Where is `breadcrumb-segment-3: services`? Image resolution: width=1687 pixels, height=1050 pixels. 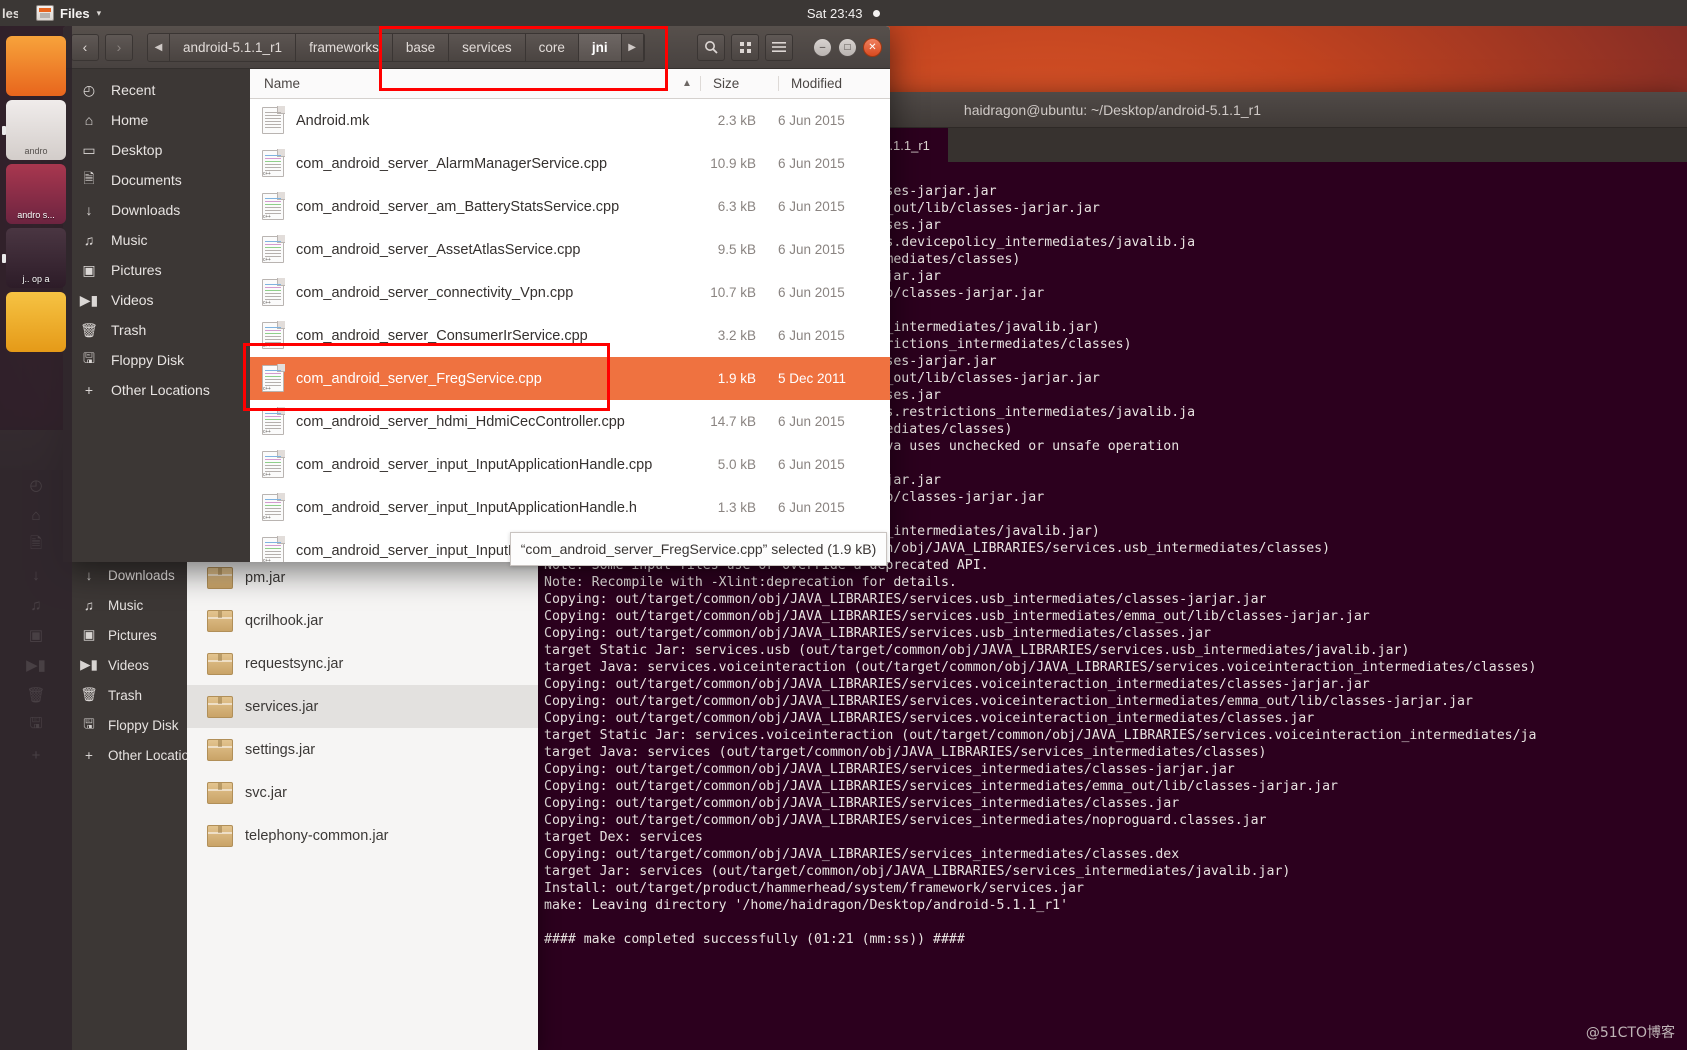 breadcrumb-segment-3: services is located at coordinates (487, 47).